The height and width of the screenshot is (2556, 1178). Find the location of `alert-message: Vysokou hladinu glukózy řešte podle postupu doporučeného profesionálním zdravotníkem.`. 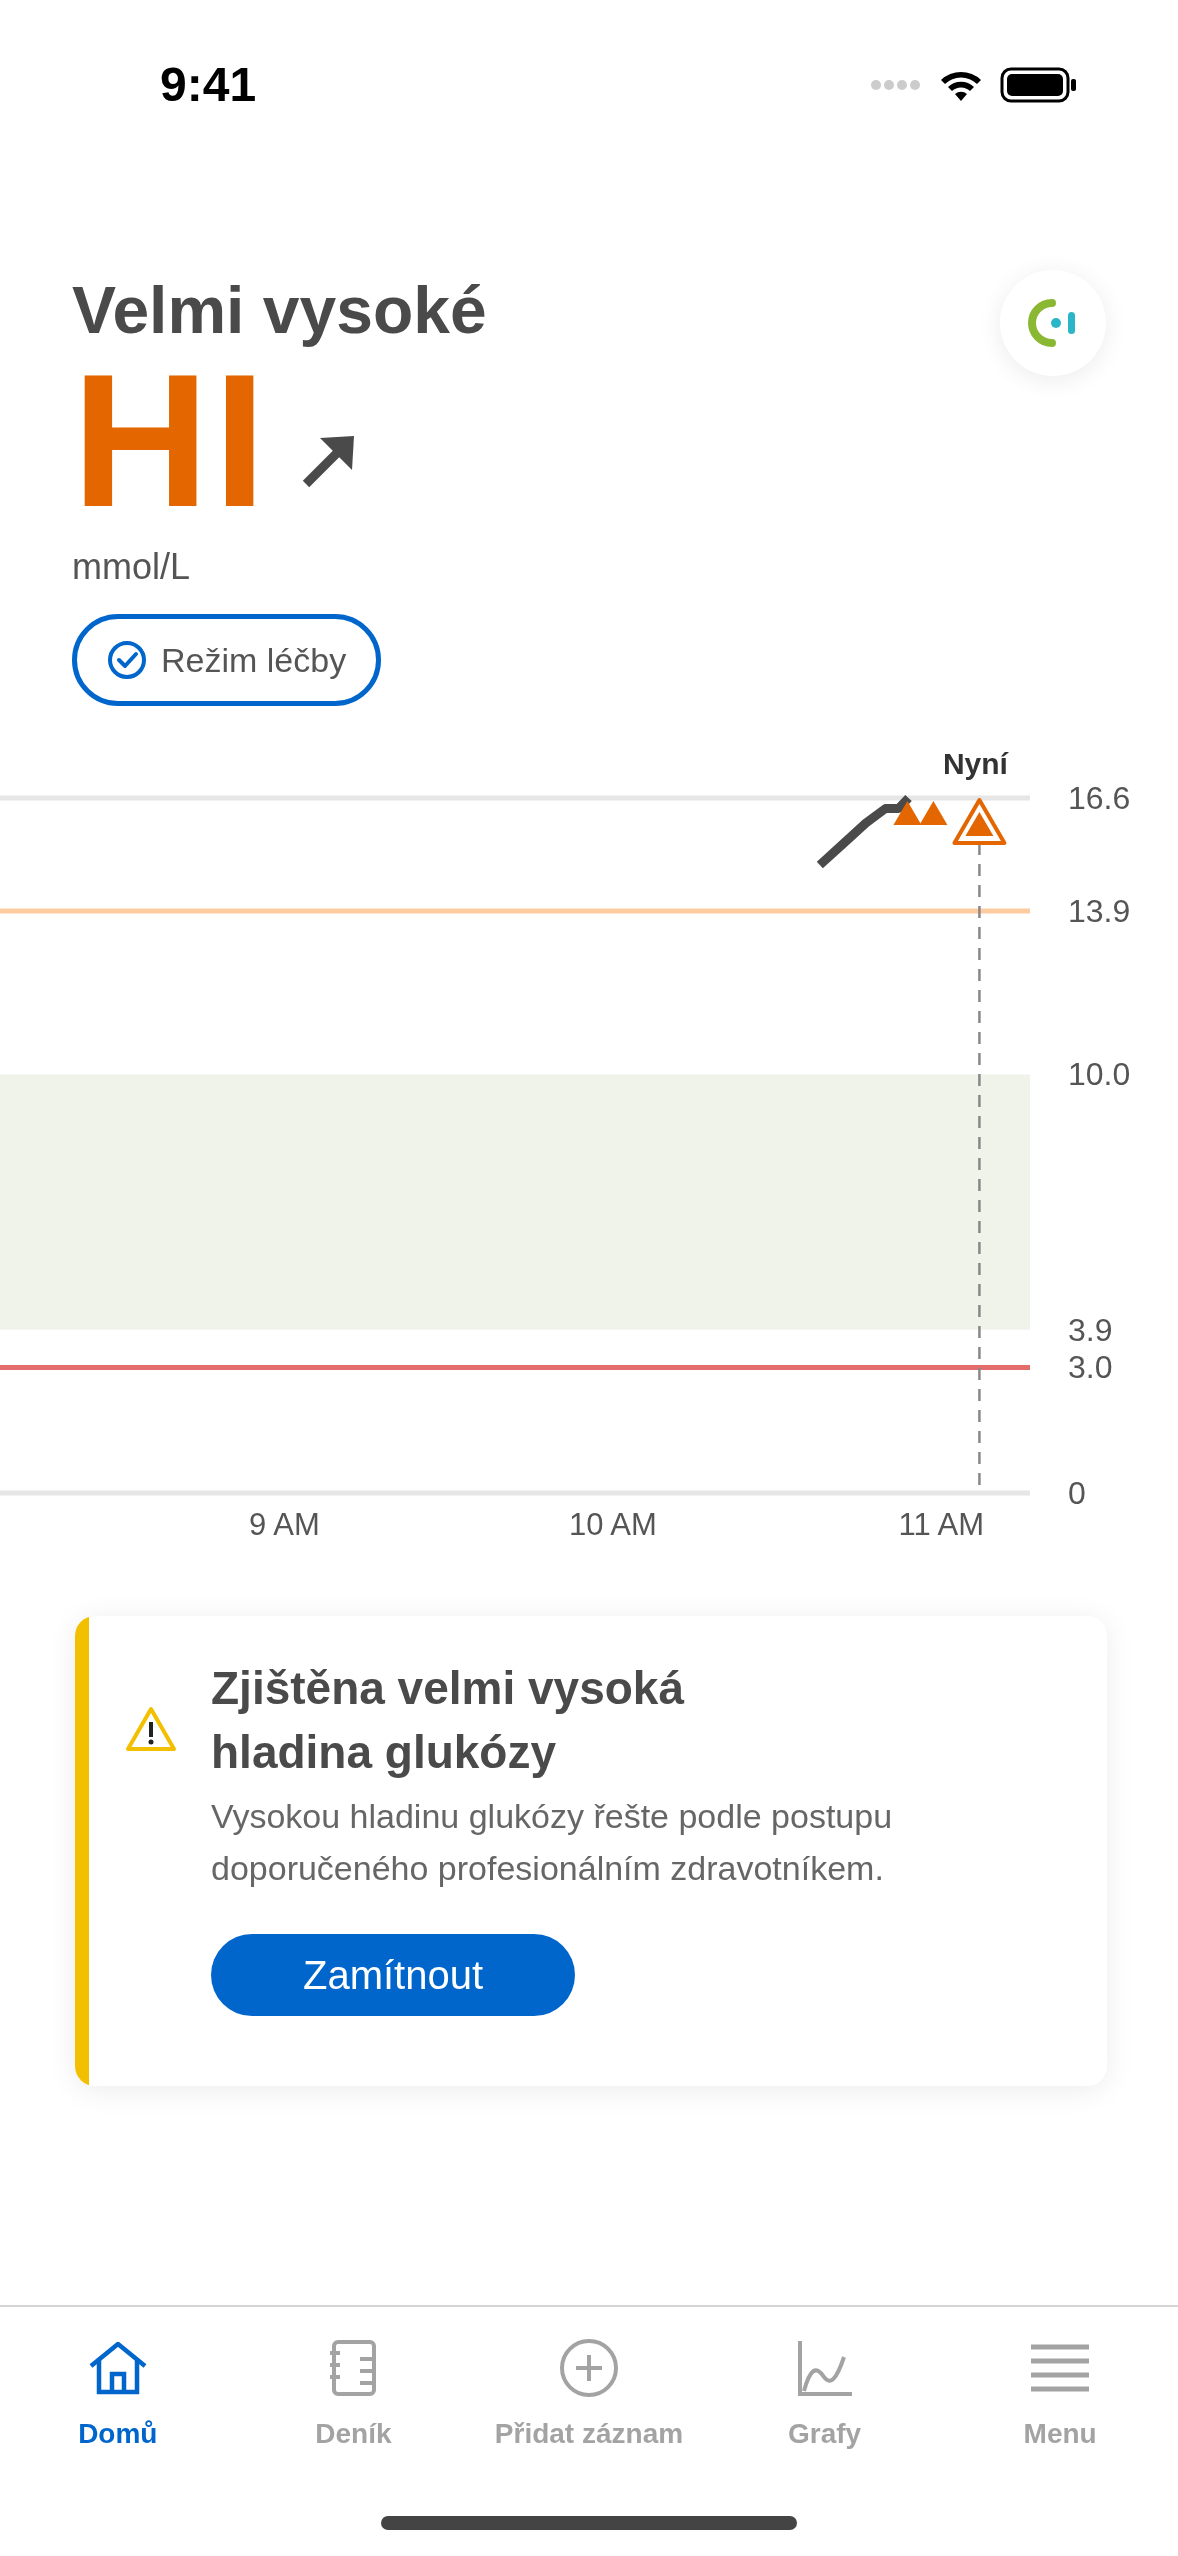

alert-message: Vysokou hladinu glukózy řešte podle postupu doporučeného profesionálním zdravotníkem. is located at coordinates (552, 1842).